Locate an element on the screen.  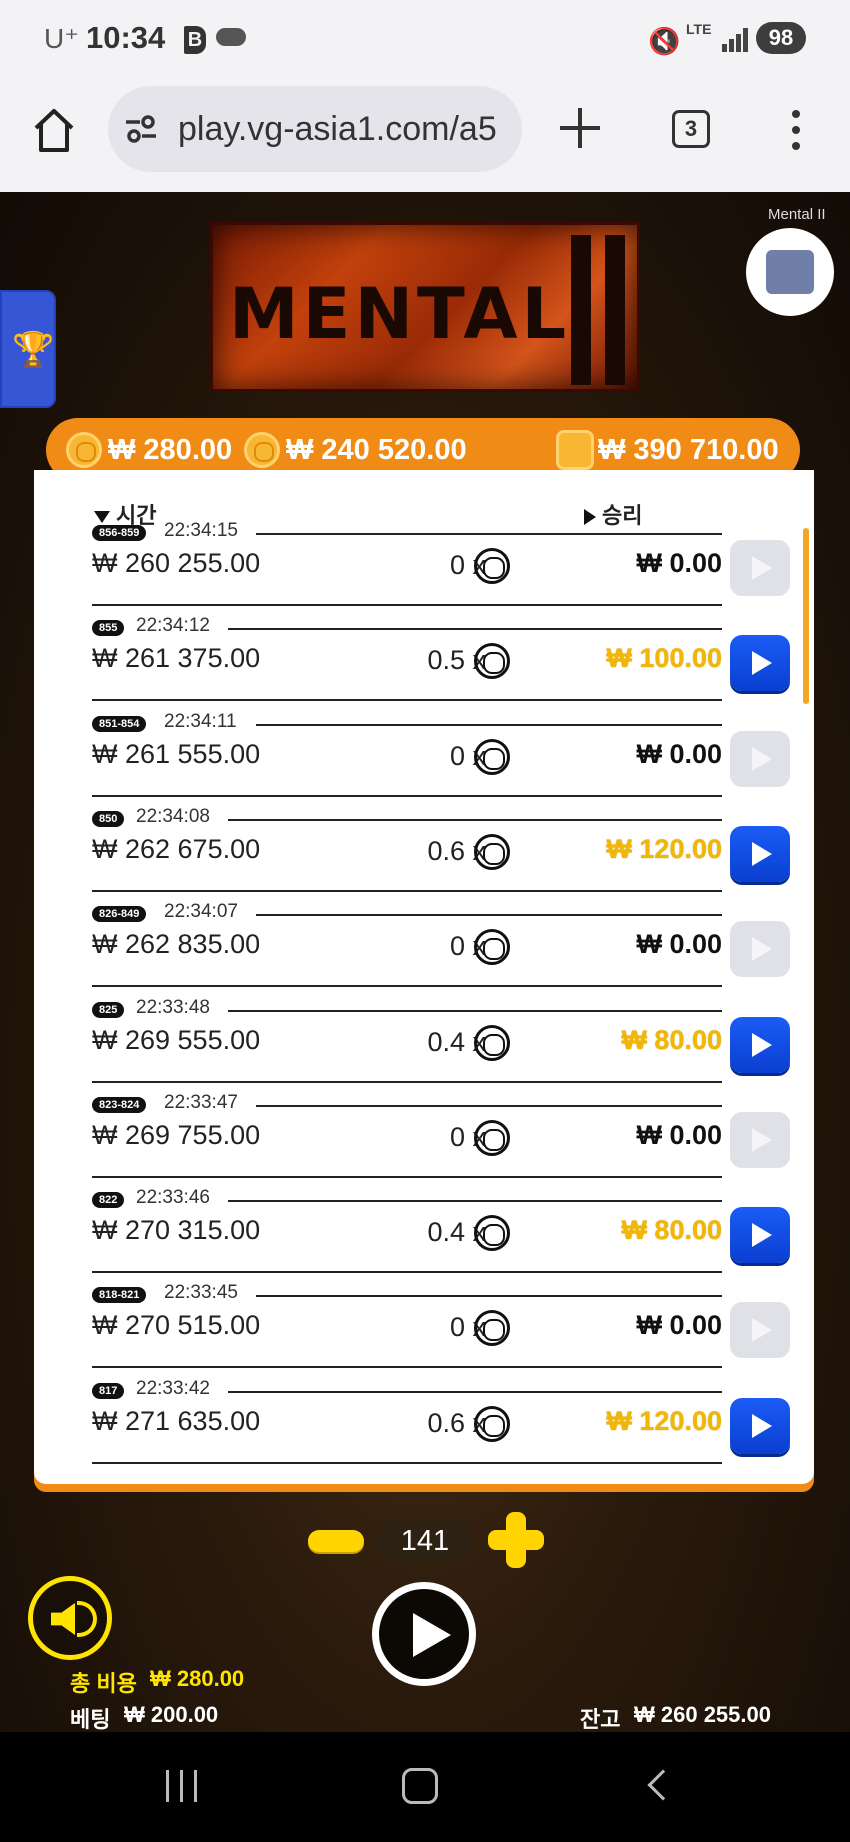
bet-label: 베팅 is located at coordinates (90, 1719).